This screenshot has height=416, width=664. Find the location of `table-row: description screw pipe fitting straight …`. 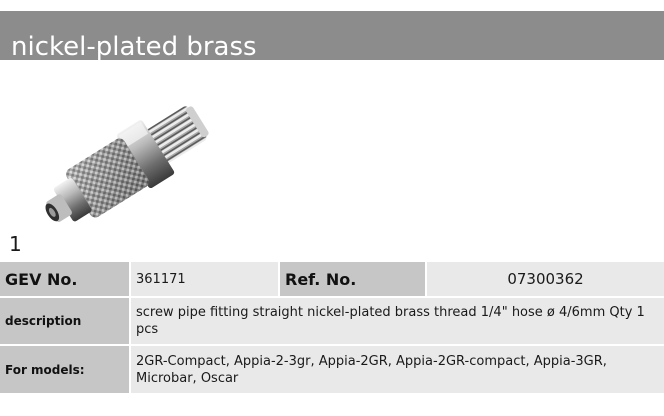

table-row: description screw pipe fitting straight … is located at coordinates (332, 321).